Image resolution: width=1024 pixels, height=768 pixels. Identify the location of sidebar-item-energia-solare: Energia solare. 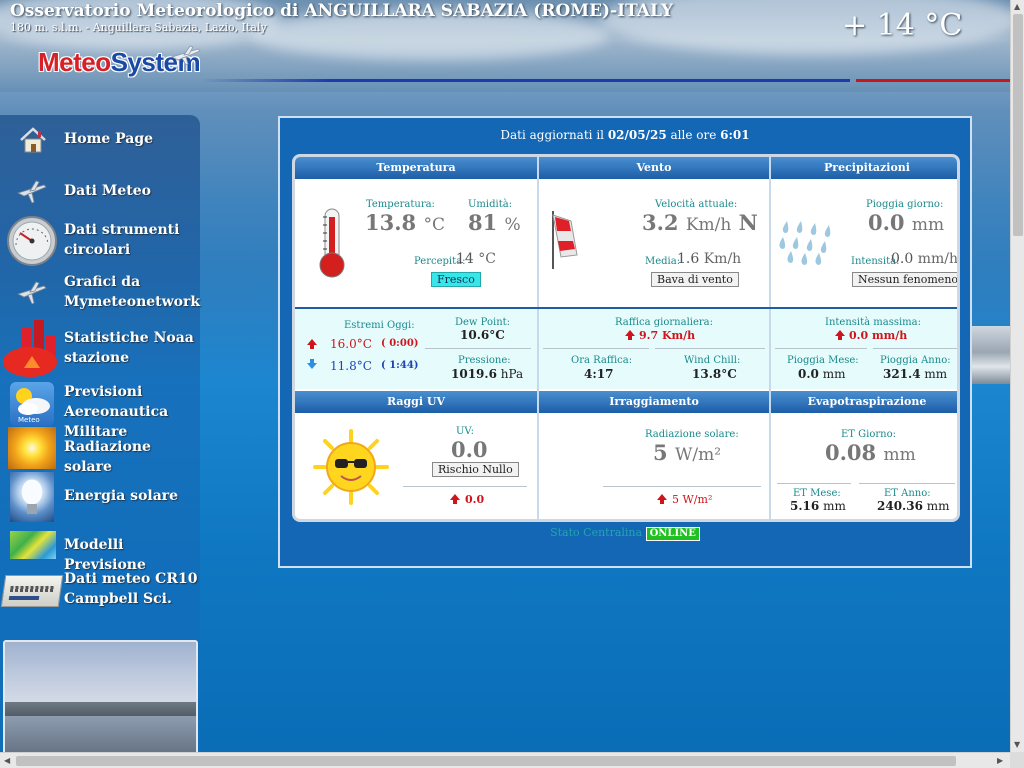
(100, 497).